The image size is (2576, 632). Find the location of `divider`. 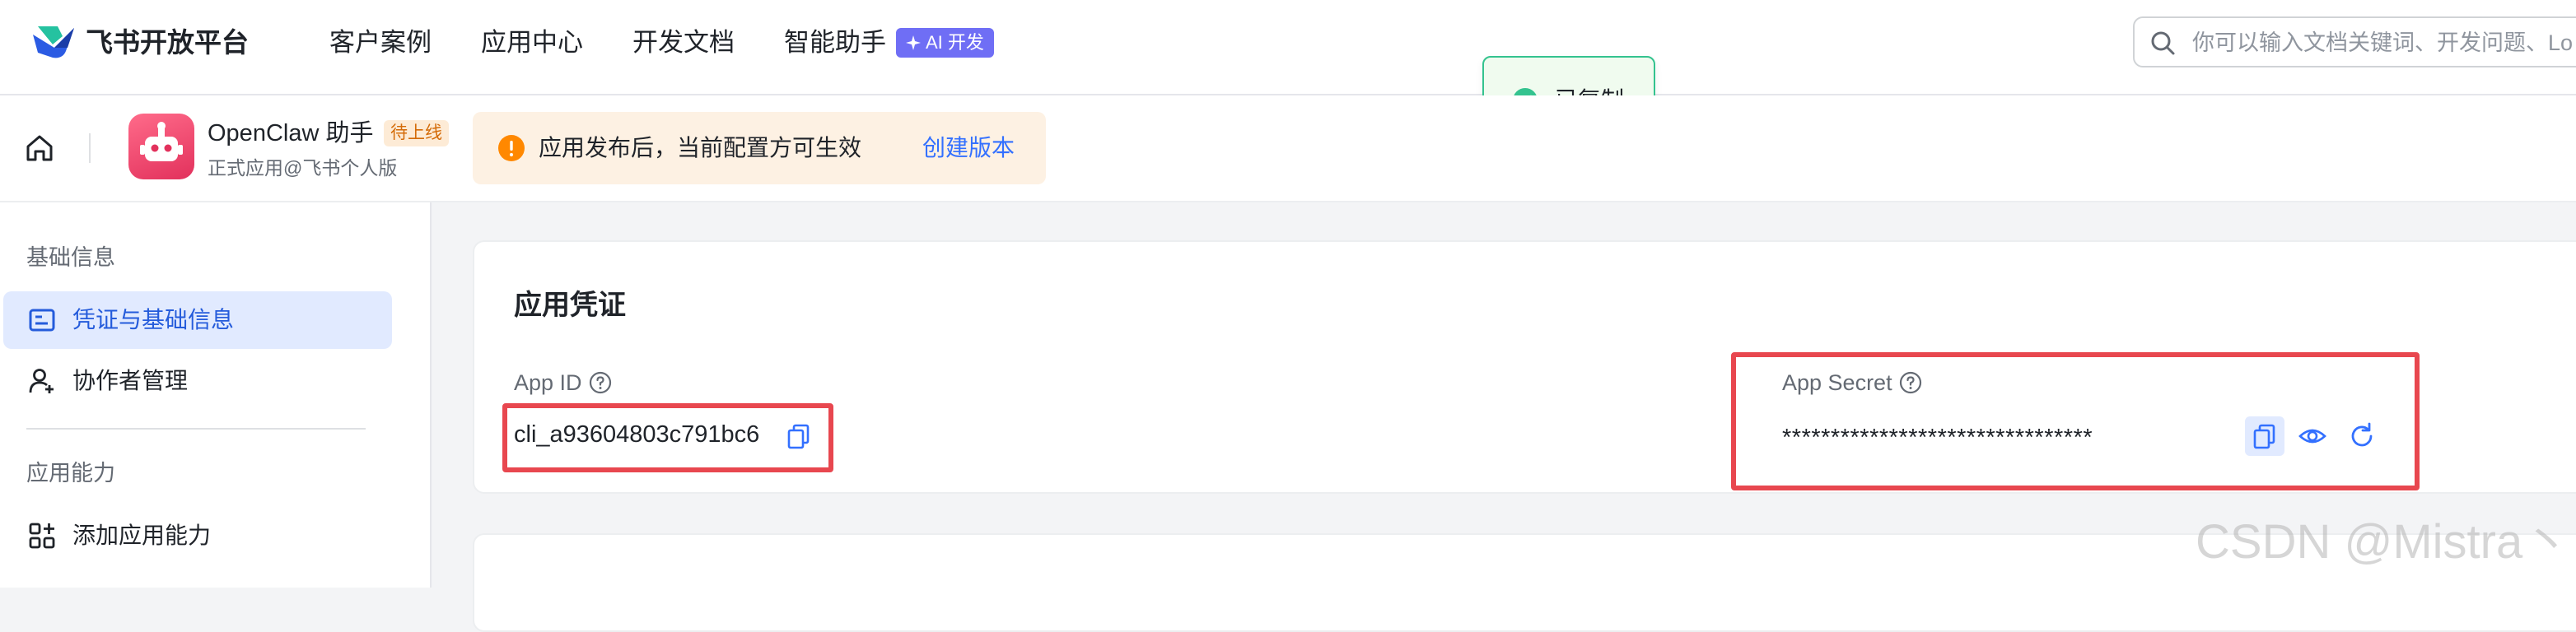

divider is located at coordinates (90, 148).